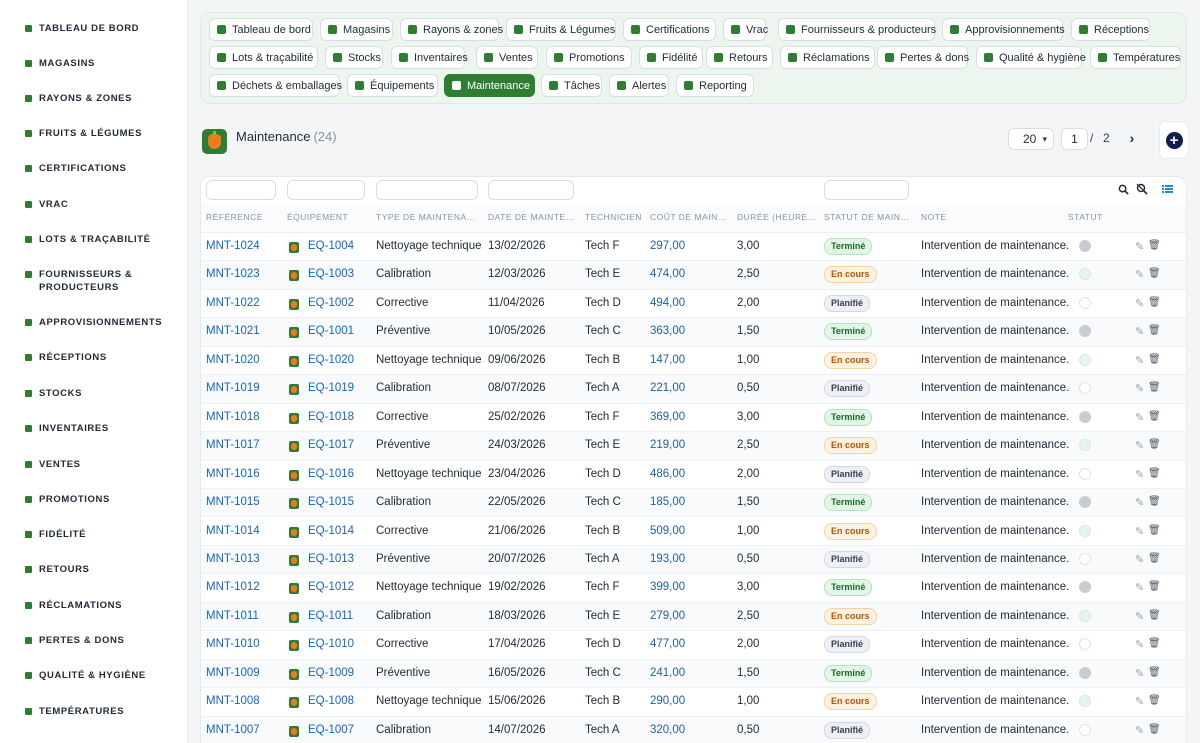 The height and width of the screenshot is (743, 1200). I want to click on filter-reference-input, so click(241, 190).